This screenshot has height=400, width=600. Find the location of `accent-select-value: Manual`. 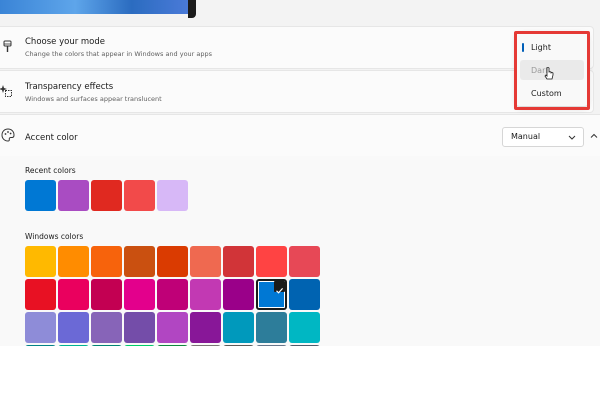

accent-select-value: Manual is located at coordinates (526, 136).